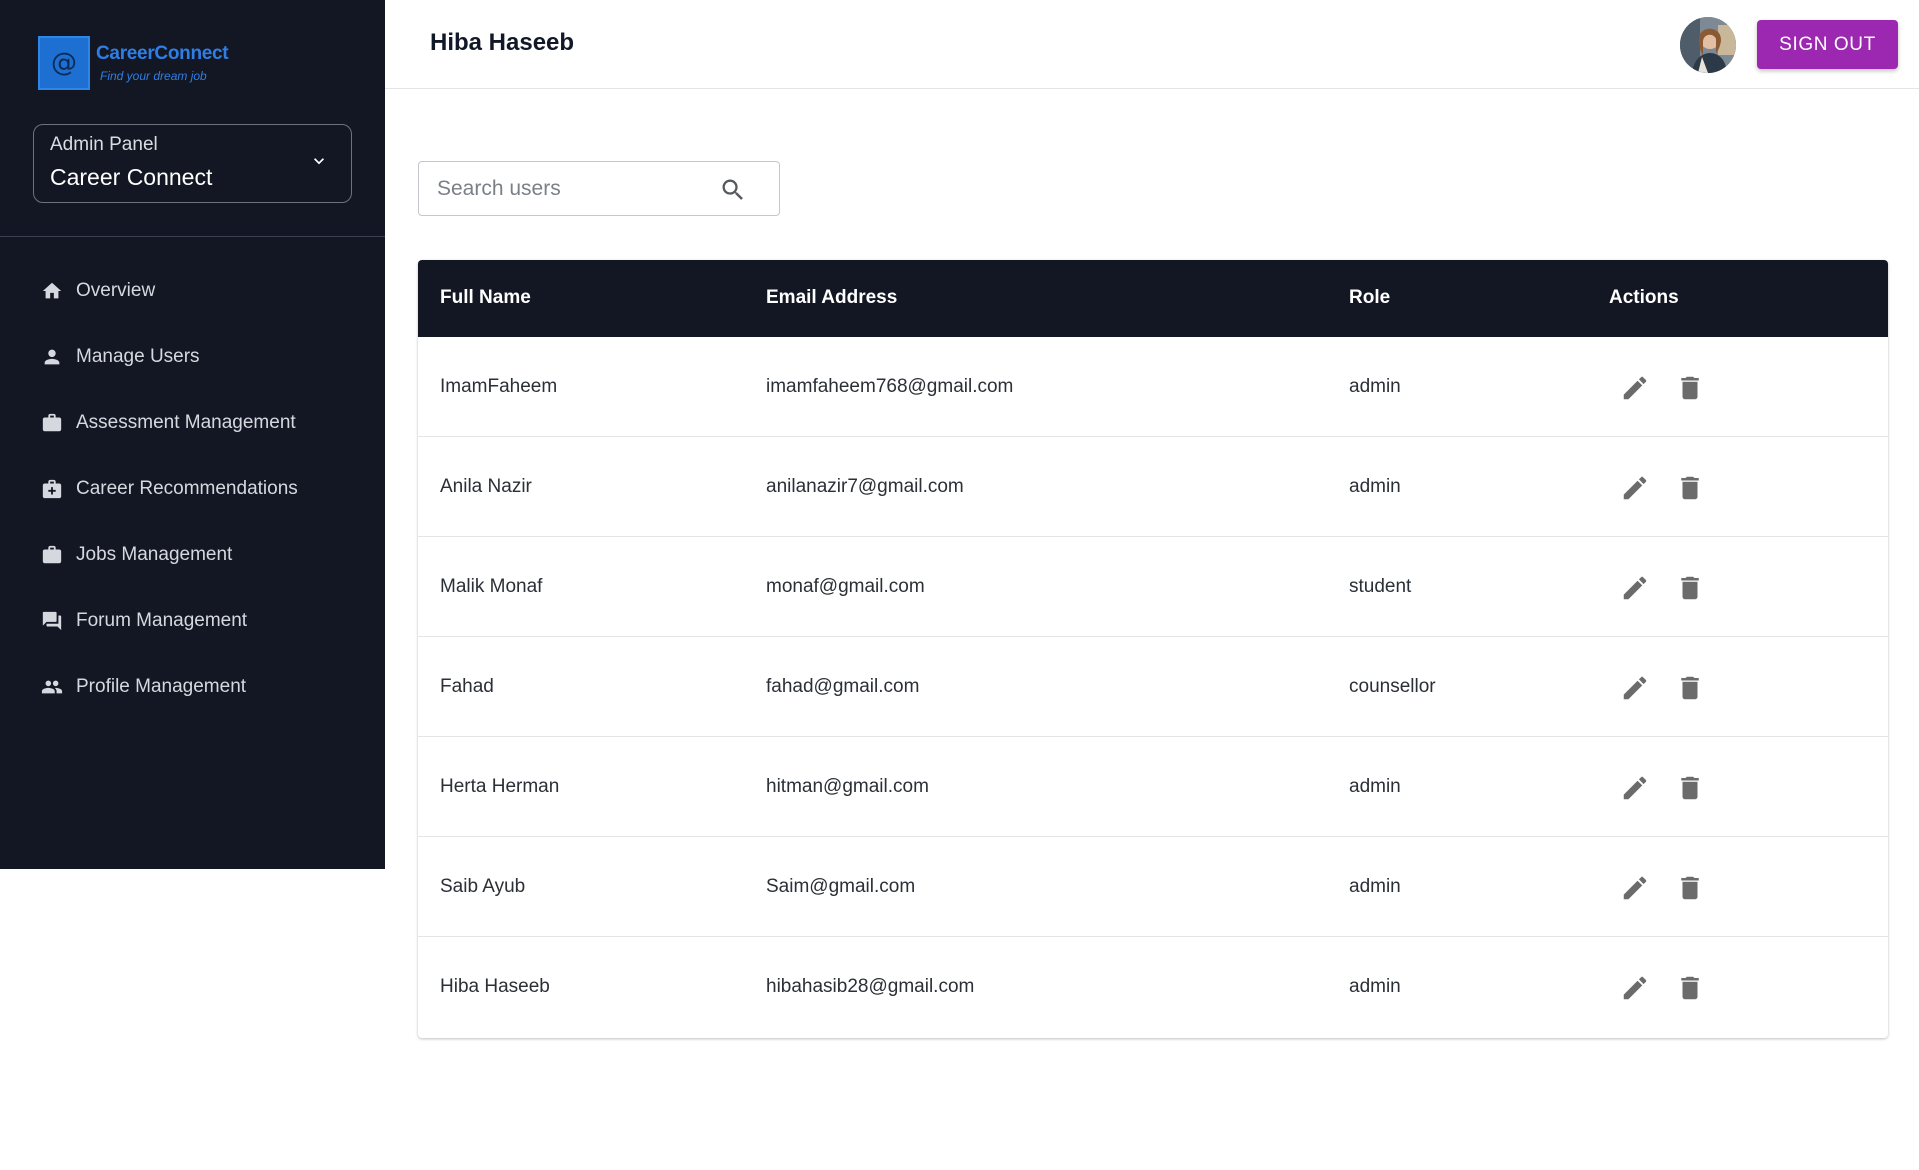 The width and height of the screenshot is (1919, 1170). I want to click on cell-email: fahad@gmail.com, so click(843, 686).